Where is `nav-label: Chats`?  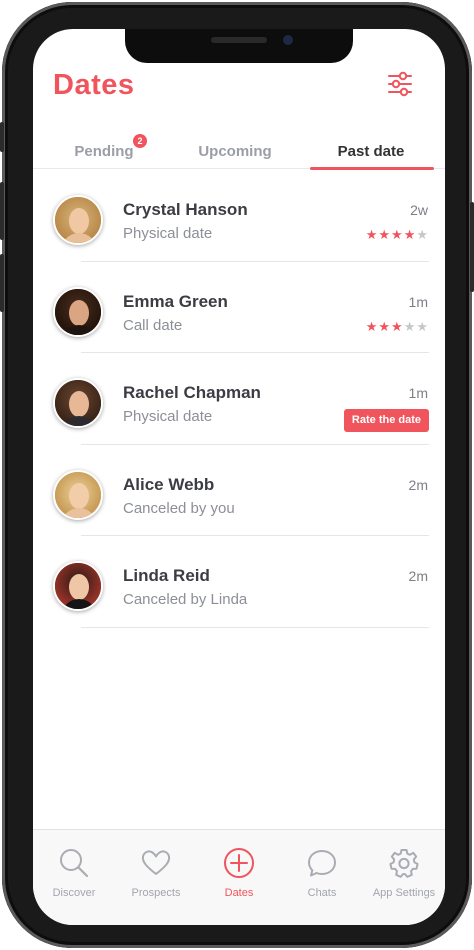 nav-label: Chats is located at coordinates (322, 893).